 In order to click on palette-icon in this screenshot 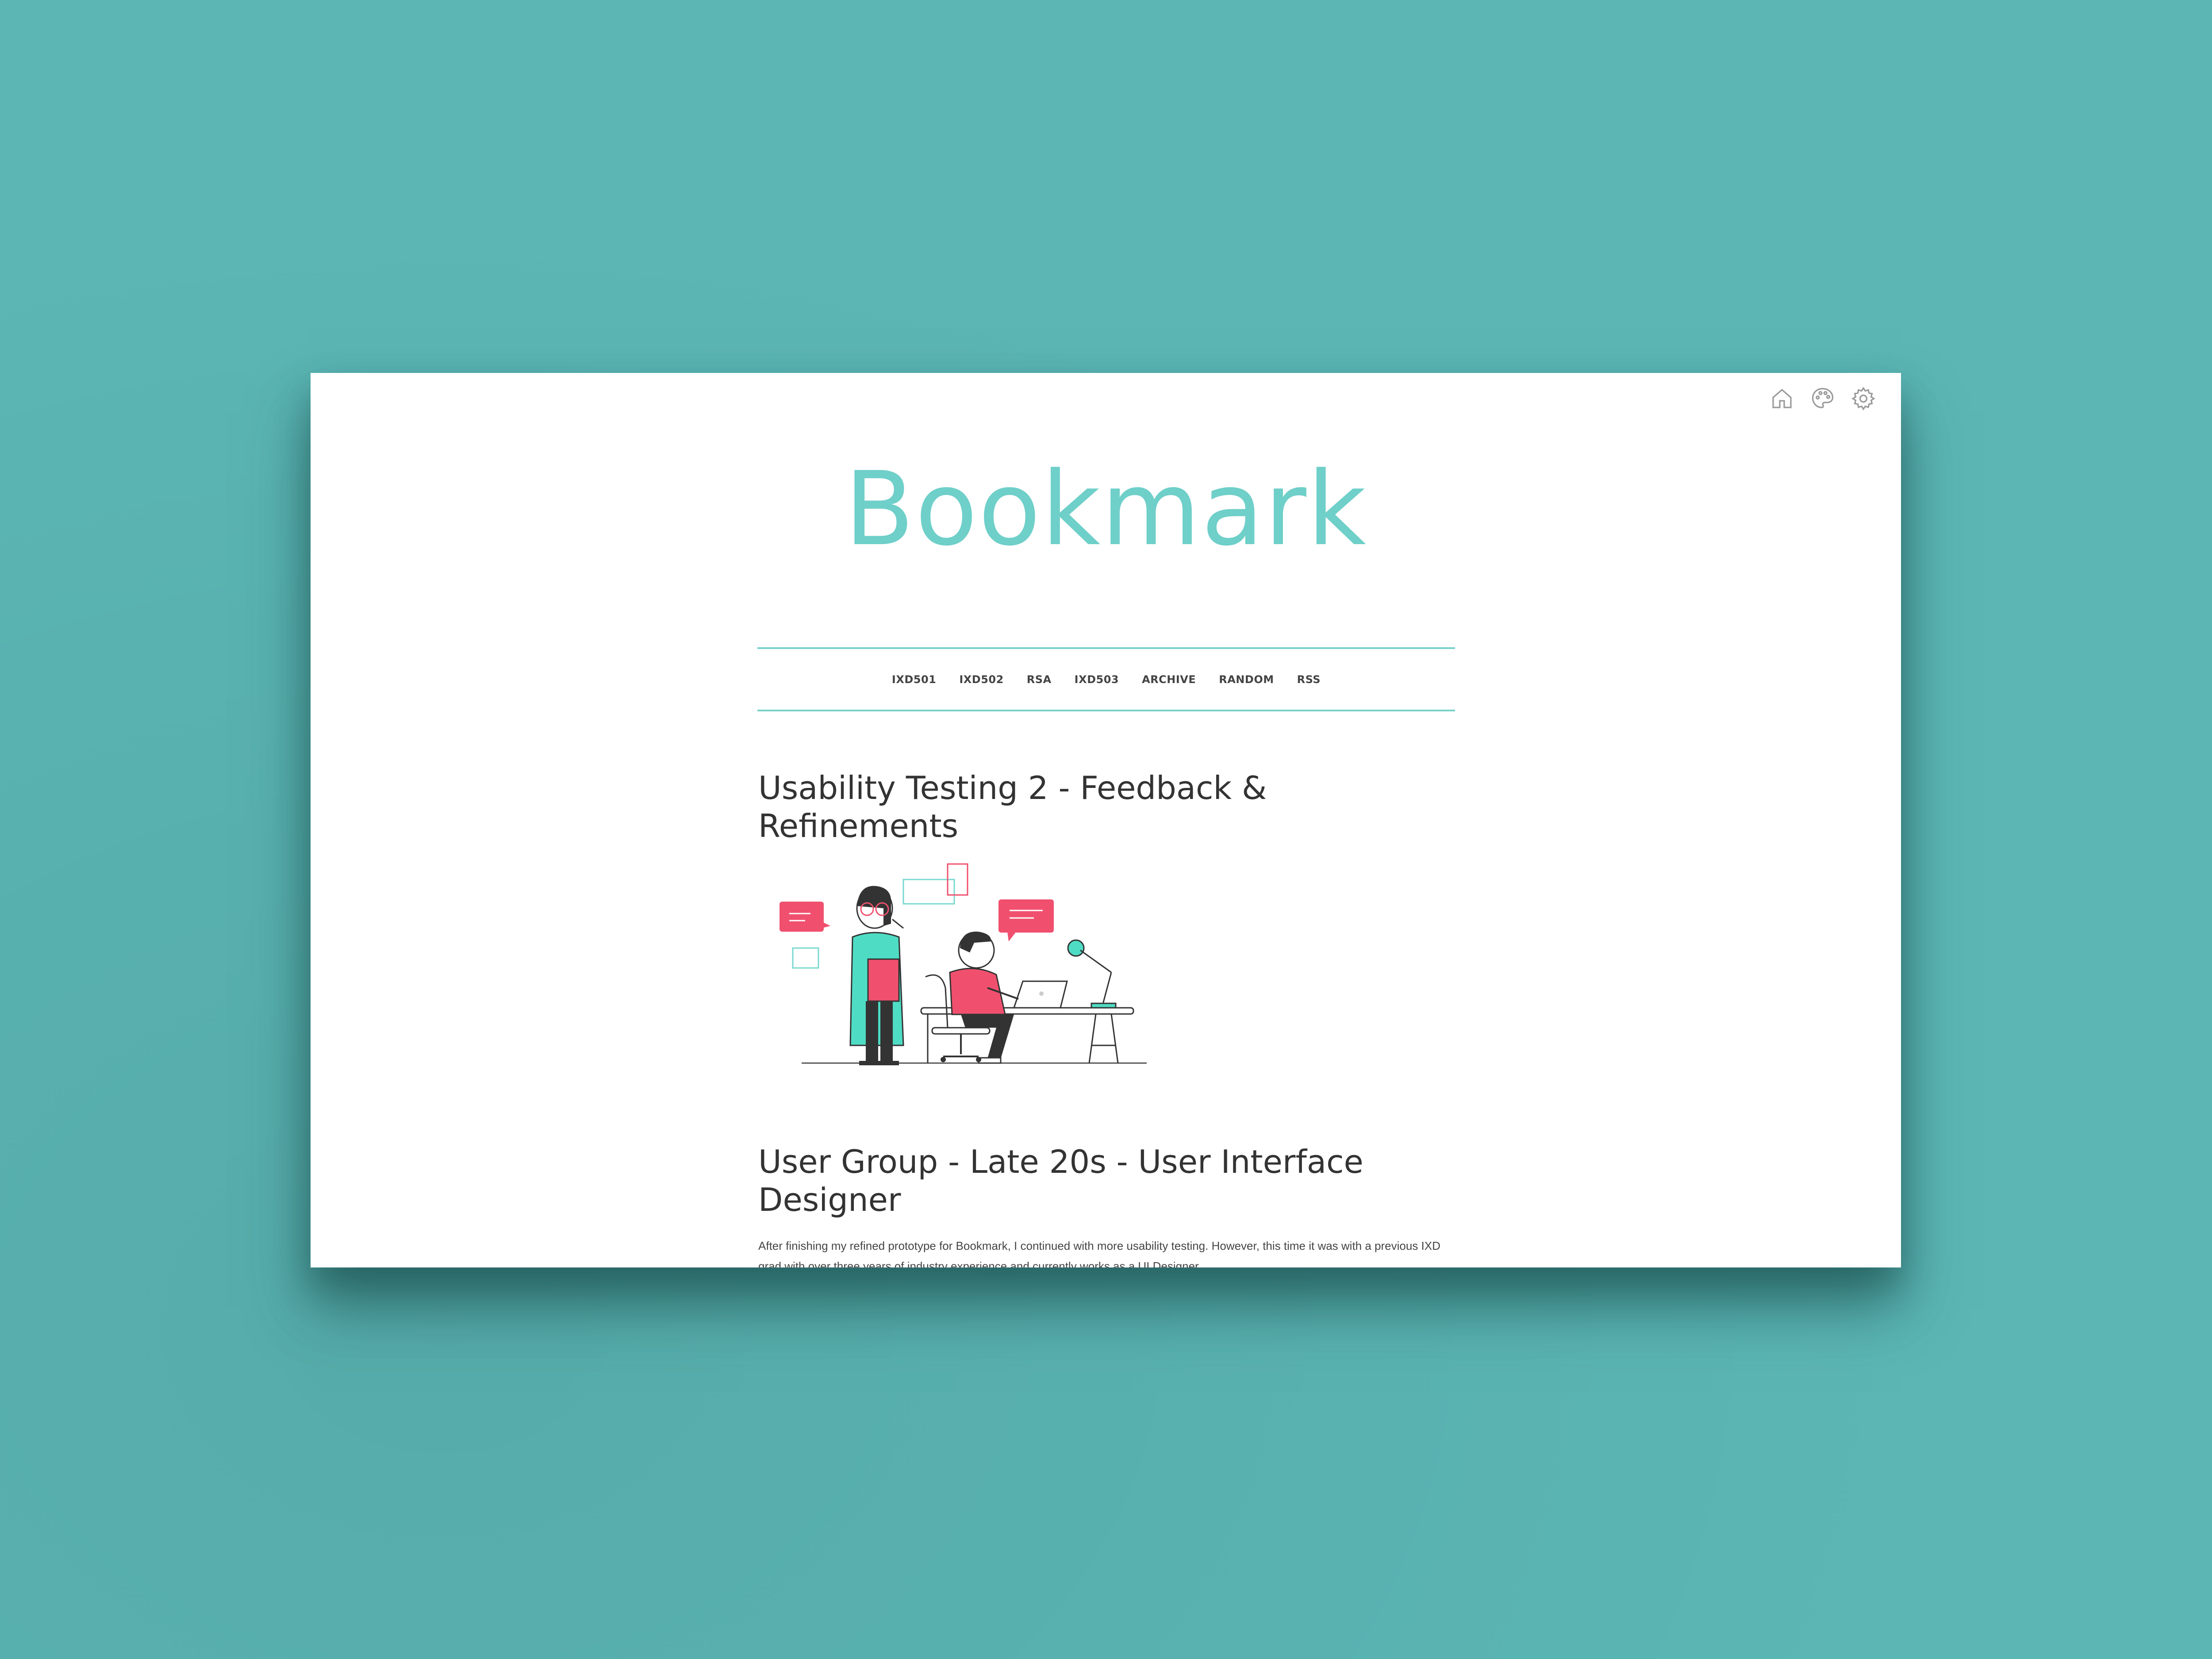, I will do `click(1823, 399)`.